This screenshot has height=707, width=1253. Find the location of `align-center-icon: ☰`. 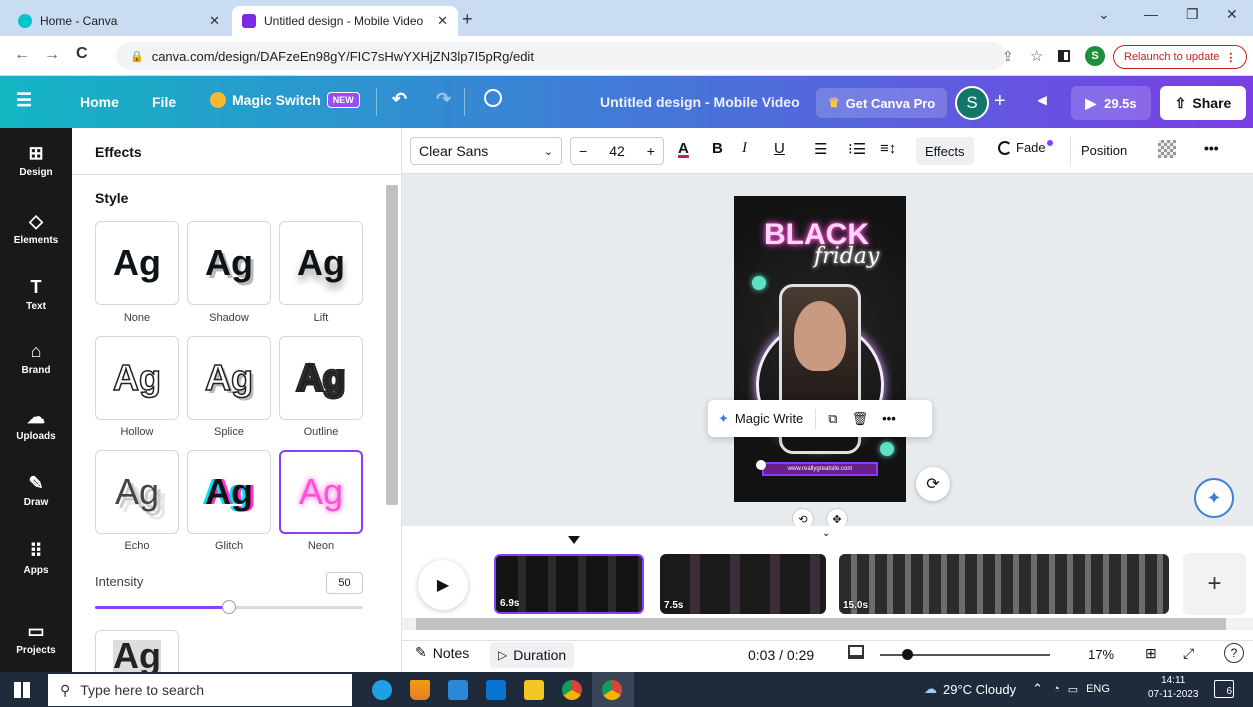

align-center-icon: ☰ is located at coordinates (820, 149).